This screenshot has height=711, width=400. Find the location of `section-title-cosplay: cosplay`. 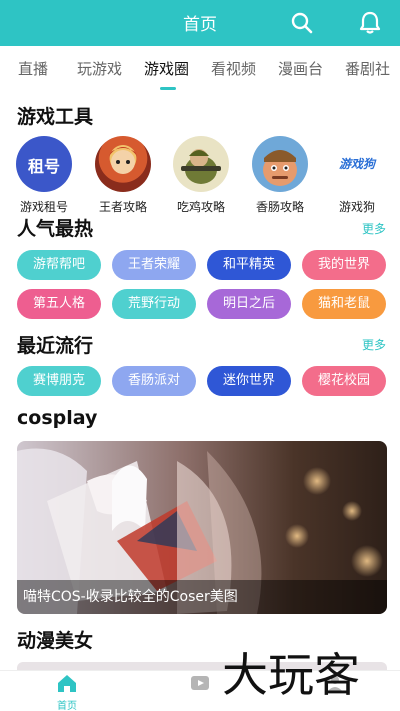

section-title-cosplay: cosplay is located at coordinates (57, 418).